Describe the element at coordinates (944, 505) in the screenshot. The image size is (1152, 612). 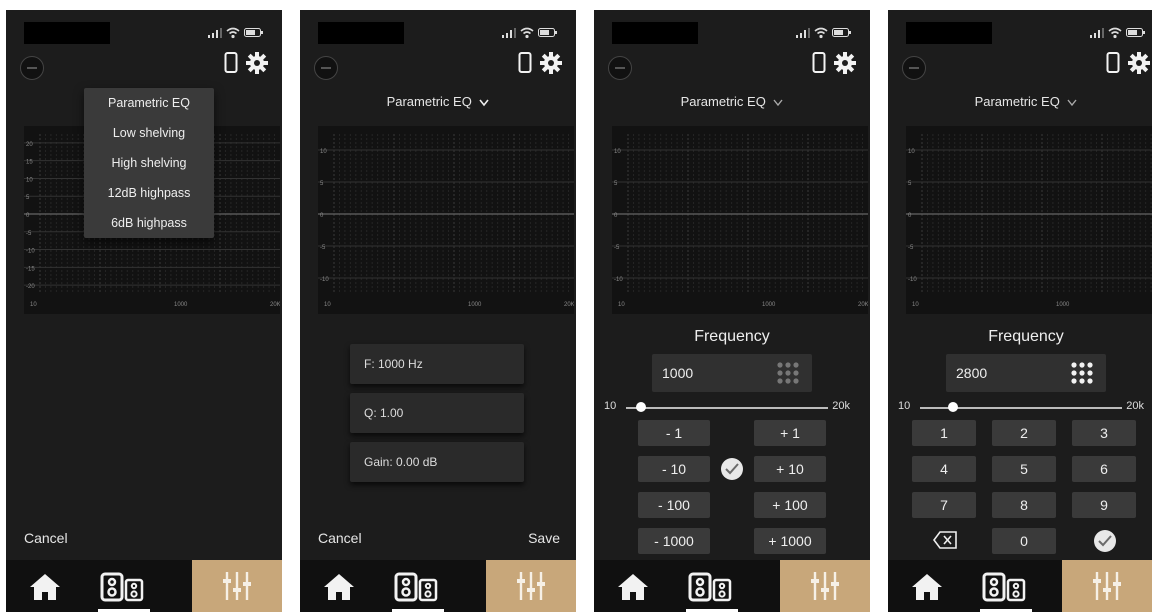
I see `key-7: 7` at that location.